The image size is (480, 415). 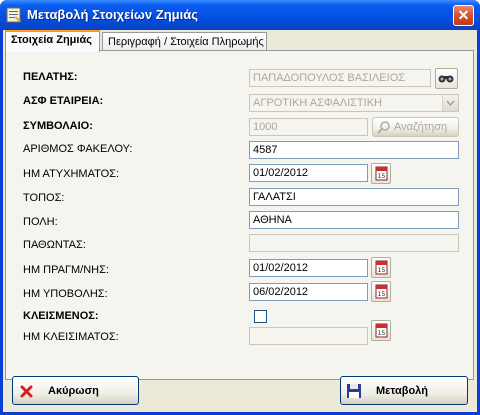 I want to click on submit-date-label: ΗΜ ΥΠΟΒΟΛΗΣ:, so click(x=65, y=294).